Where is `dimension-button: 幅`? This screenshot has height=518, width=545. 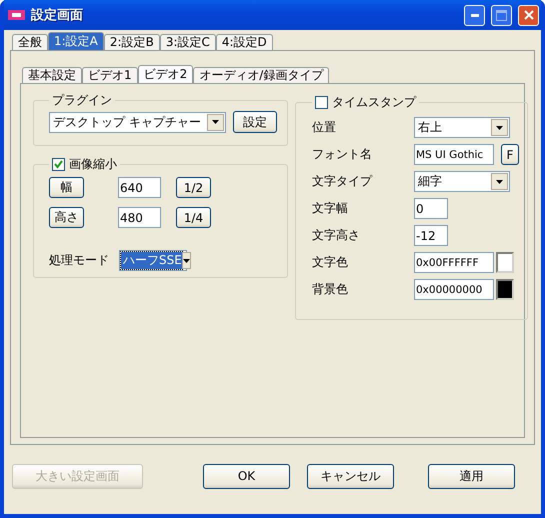 dimension-button: 幅 is located at coordinates (66, 187).